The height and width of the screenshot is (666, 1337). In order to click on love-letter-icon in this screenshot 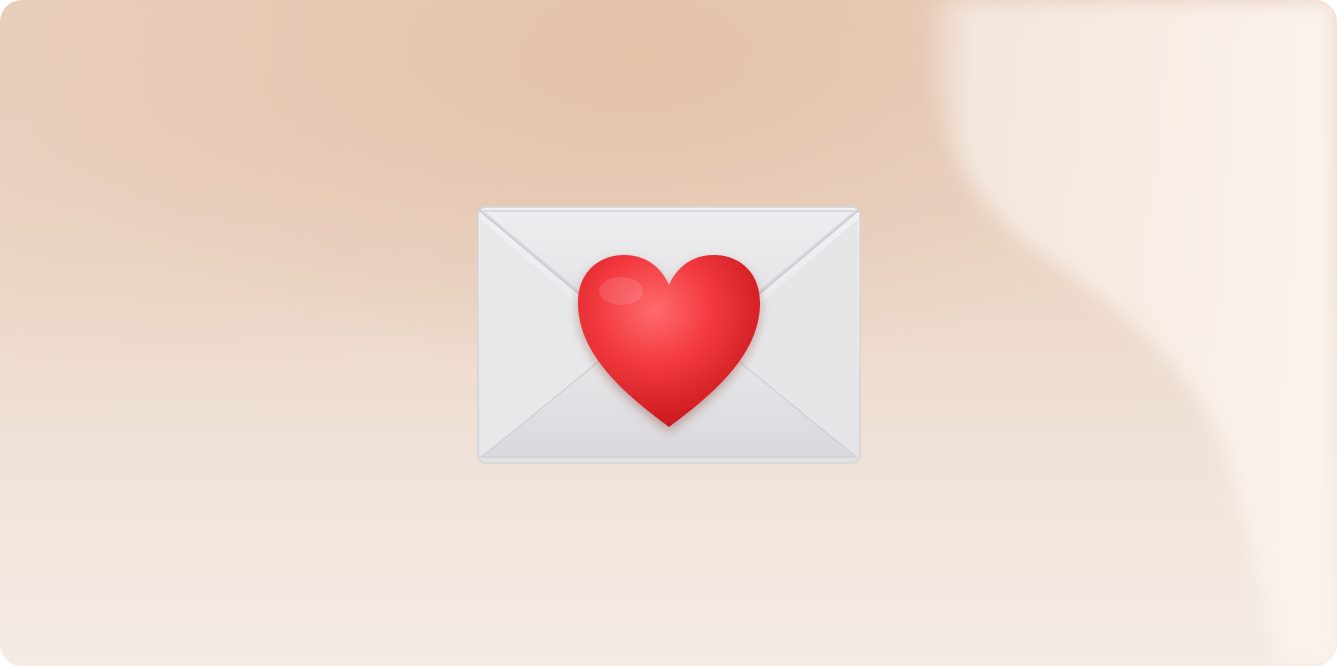, I will do `click(669, 335)`.